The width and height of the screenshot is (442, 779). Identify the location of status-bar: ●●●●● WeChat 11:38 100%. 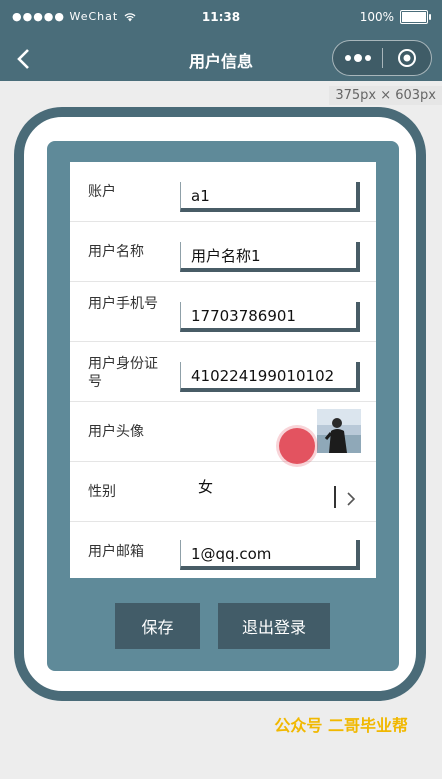
(221, 18).